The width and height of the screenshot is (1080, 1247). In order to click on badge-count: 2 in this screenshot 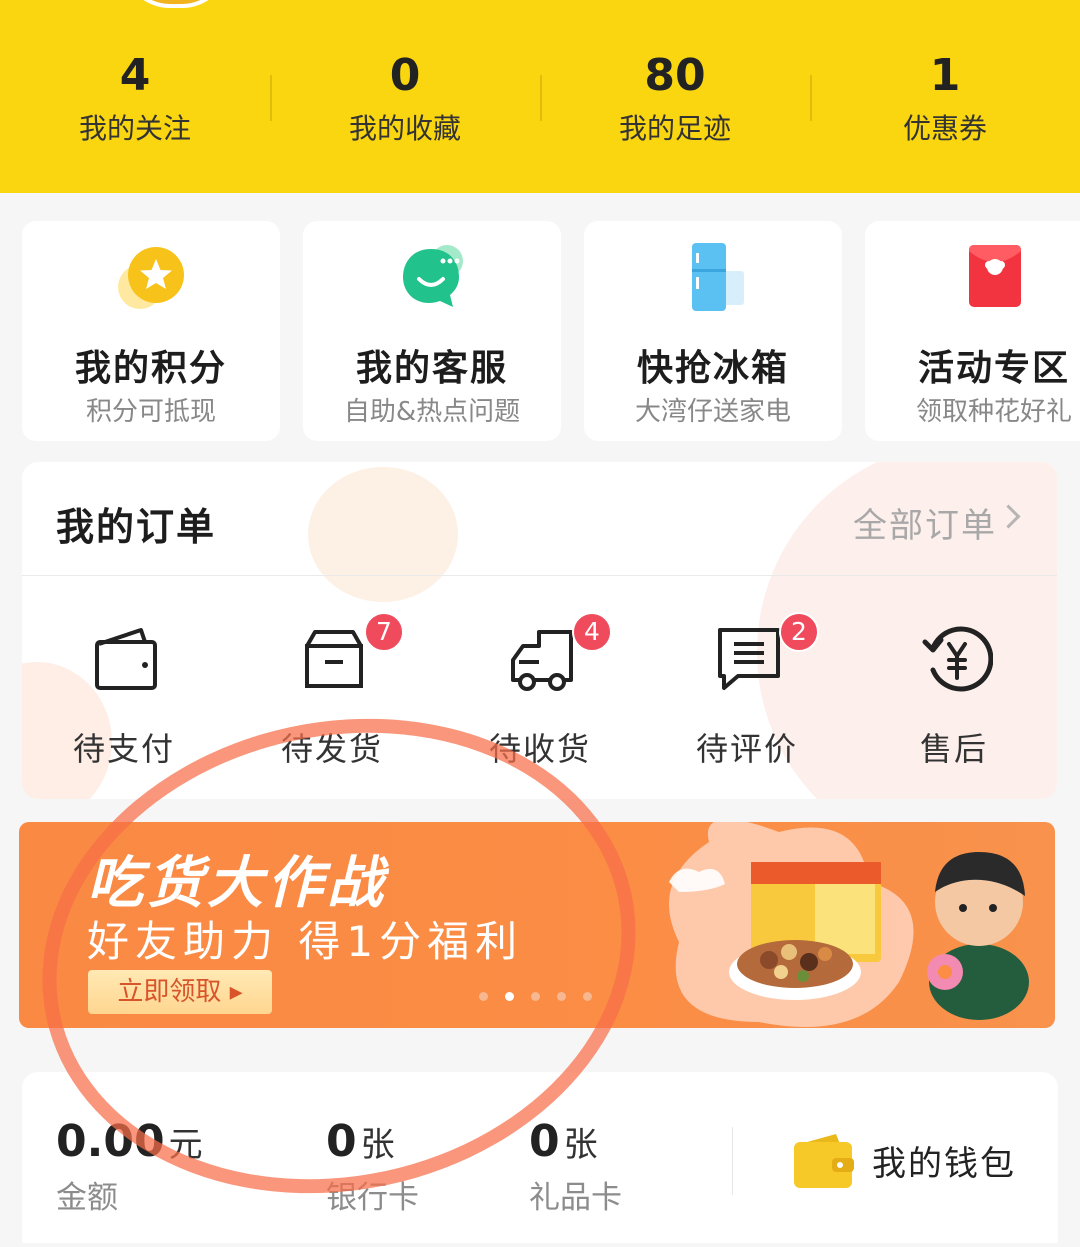, I will do `click(799, 632)`.